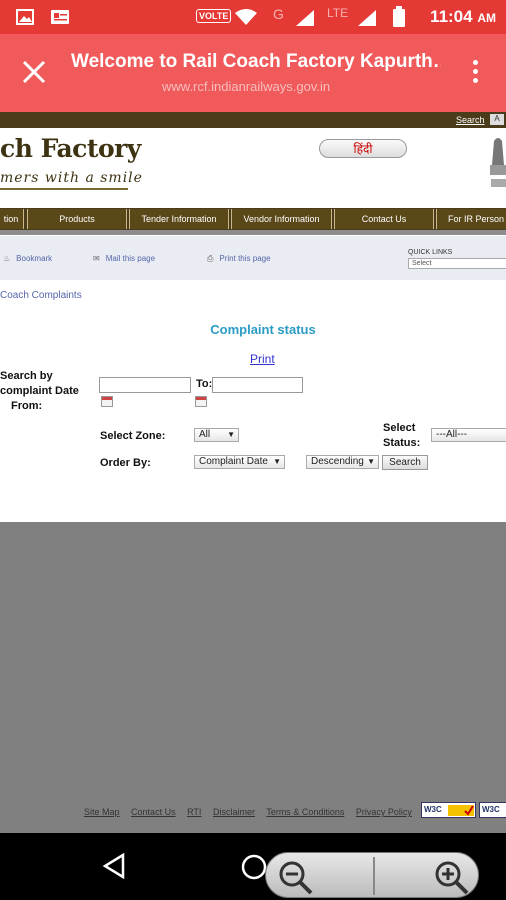 This screenshot has height=900, width=506. Describe the element at coordinates (239, 462) in the screenshot. I see `order-by-select: Complaint Date ▼` at that location.